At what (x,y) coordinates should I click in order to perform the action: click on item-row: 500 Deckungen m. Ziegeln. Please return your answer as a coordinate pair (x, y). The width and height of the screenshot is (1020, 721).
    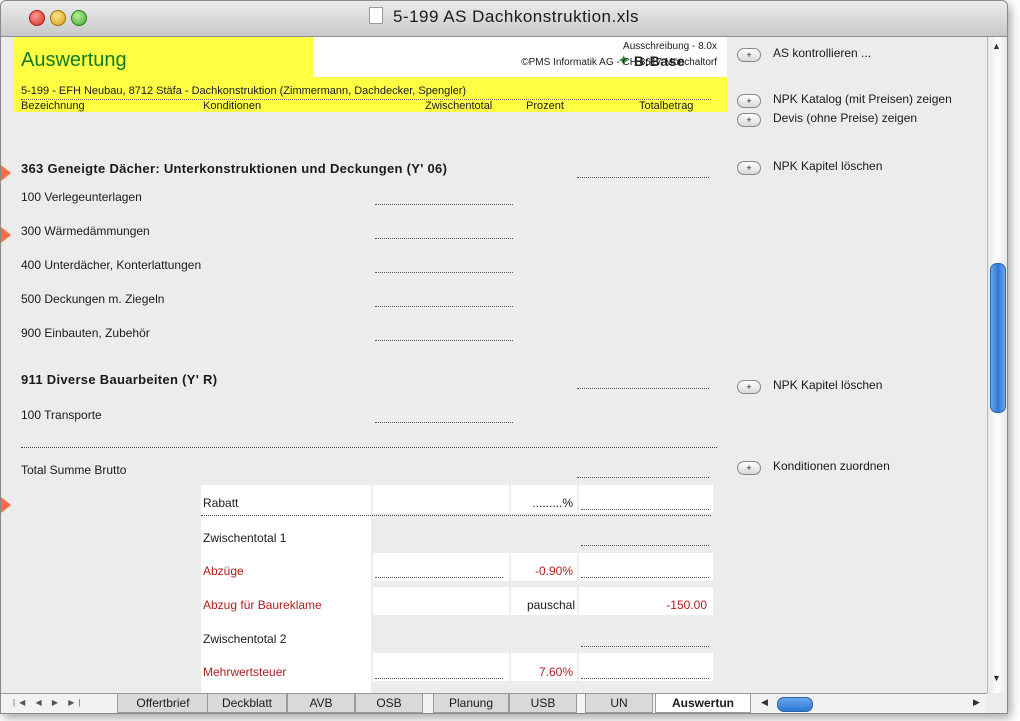
    Looking at the image, I should click on (93, 299).